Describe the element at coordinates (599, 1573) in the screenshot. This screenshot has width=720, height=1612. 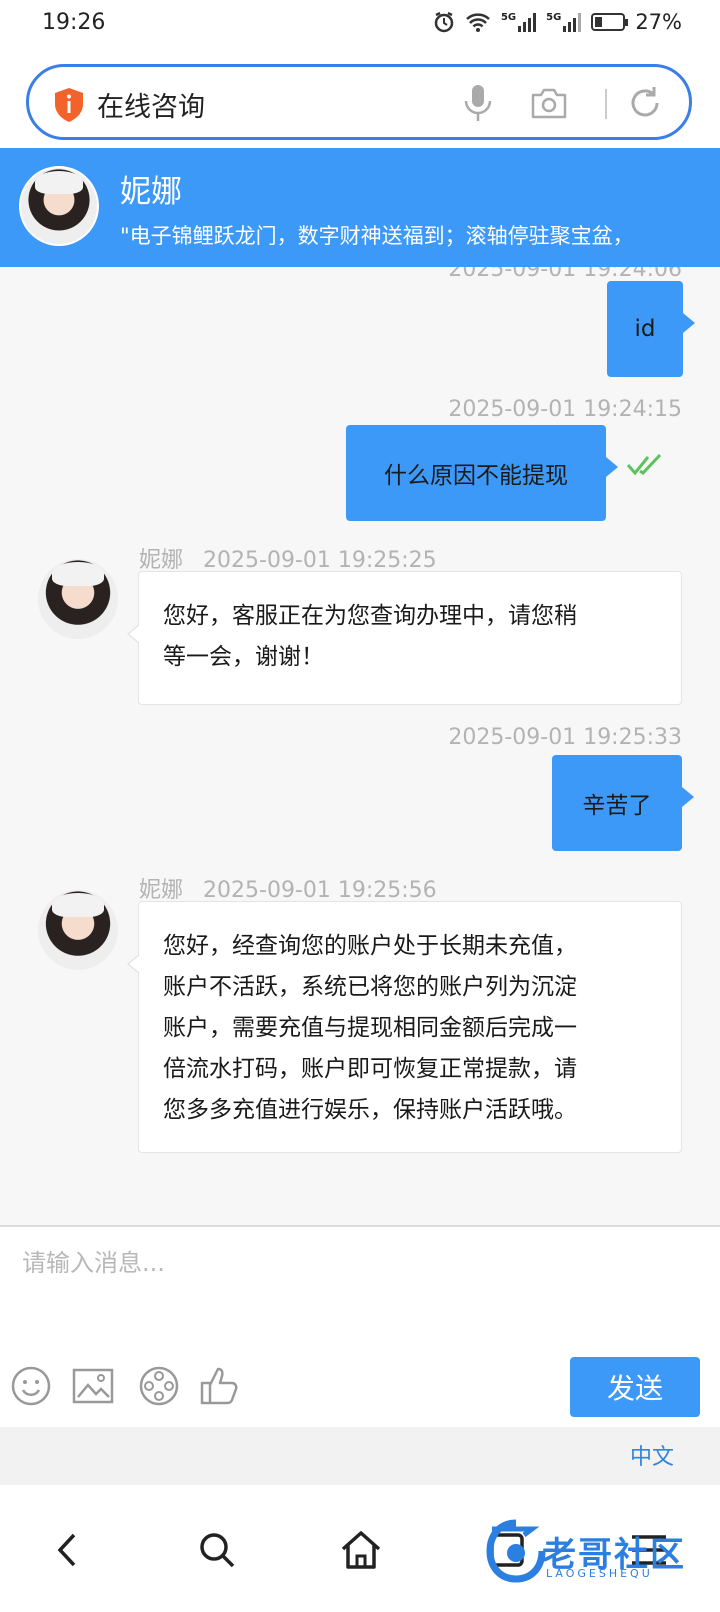
I see `watermark-subtext: LAOGESHEQU` at that location.